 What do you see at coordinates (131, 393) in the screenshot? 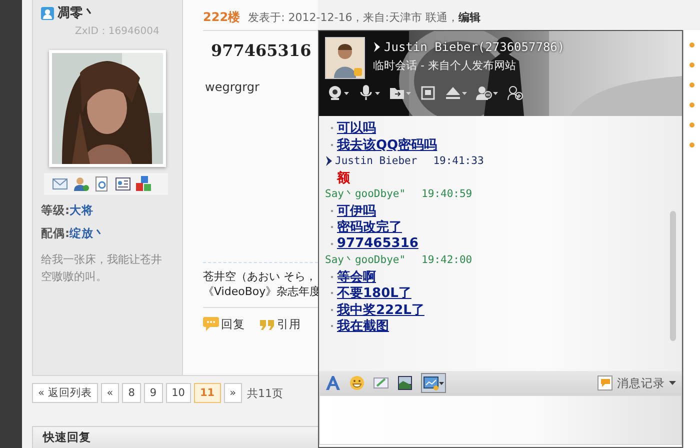
I see `page-button: 8` at bounding box center [131, 393].